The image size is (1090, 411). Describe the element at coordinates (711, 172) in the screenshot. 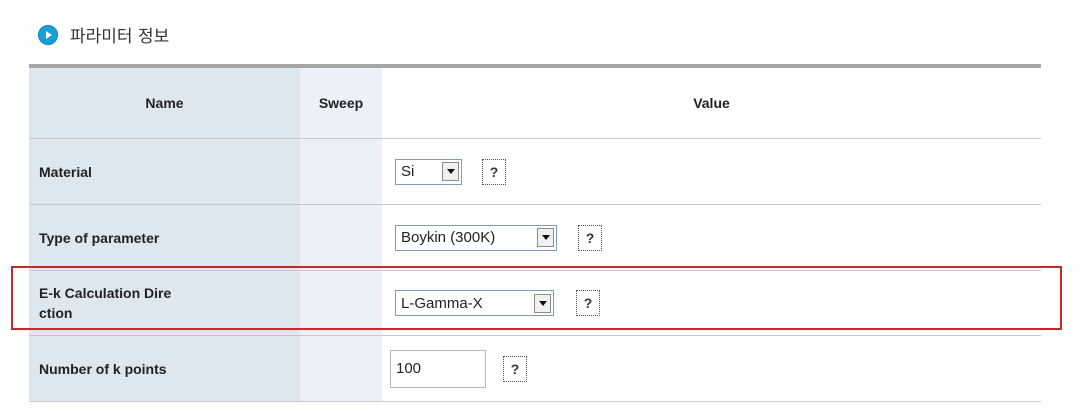

I see `value-cell: Si ?` at that location.